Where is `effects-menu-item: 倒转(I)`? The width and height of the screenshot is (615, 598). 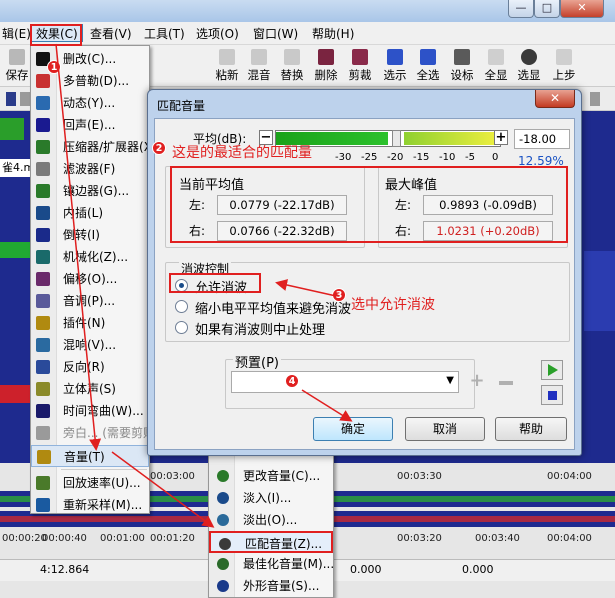
effects-menu-item: 倒转(I) is located at coordinates (90, 235).